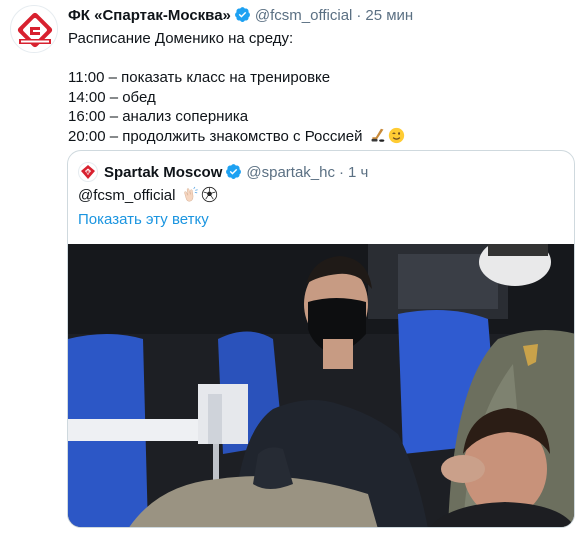 This screenshot has width=583, height=537. I want to click on tweet-line: 14:00 – обед, so click(112, 97).